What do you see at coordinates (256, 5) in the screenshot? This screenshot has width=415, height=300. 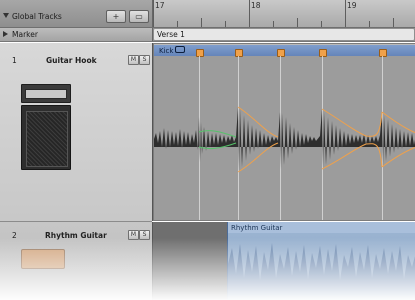 I see `ruler-bar-number: 18` at bounding box center [256, 5].